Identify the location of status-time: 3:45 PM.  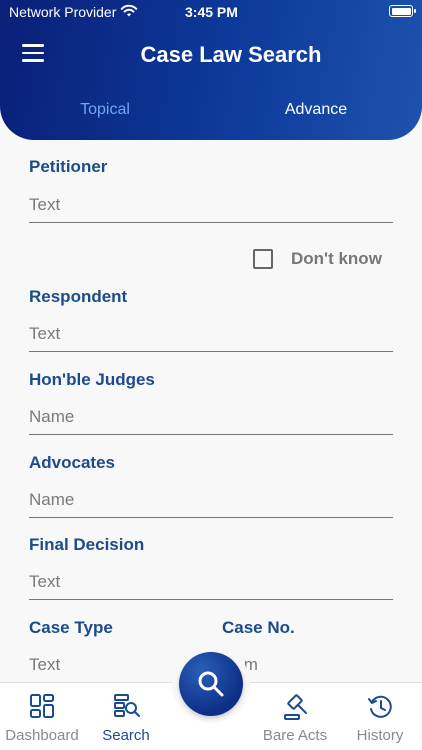
(211, 12).